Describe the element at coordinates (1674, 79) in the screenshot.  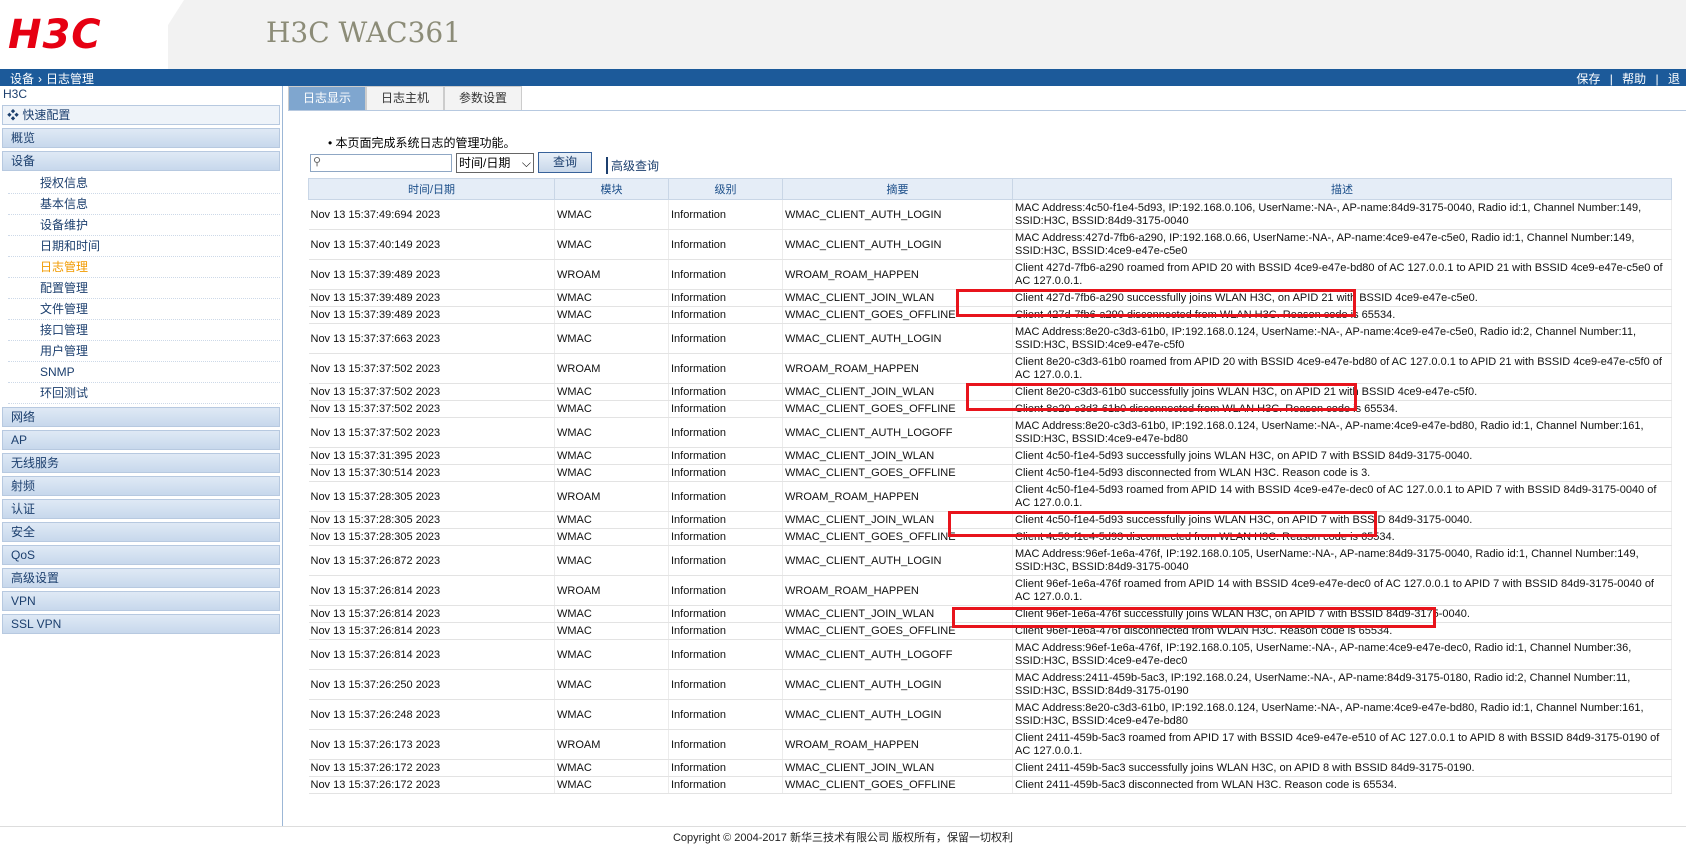
I see `logout-link: 退` at that location.